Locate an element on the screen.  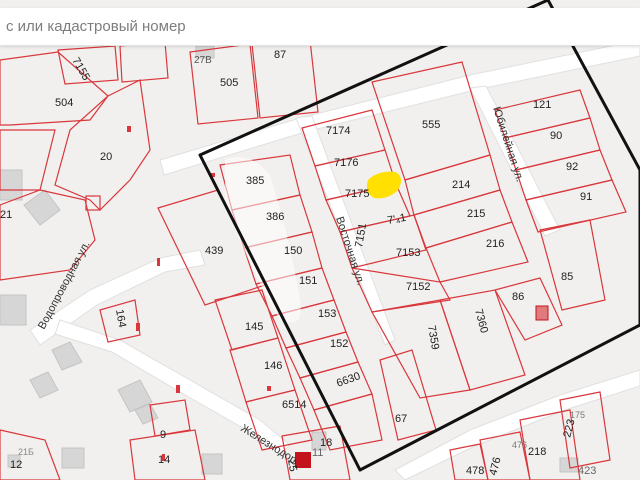
label-90: 90 is located at coordinates (556, 136).